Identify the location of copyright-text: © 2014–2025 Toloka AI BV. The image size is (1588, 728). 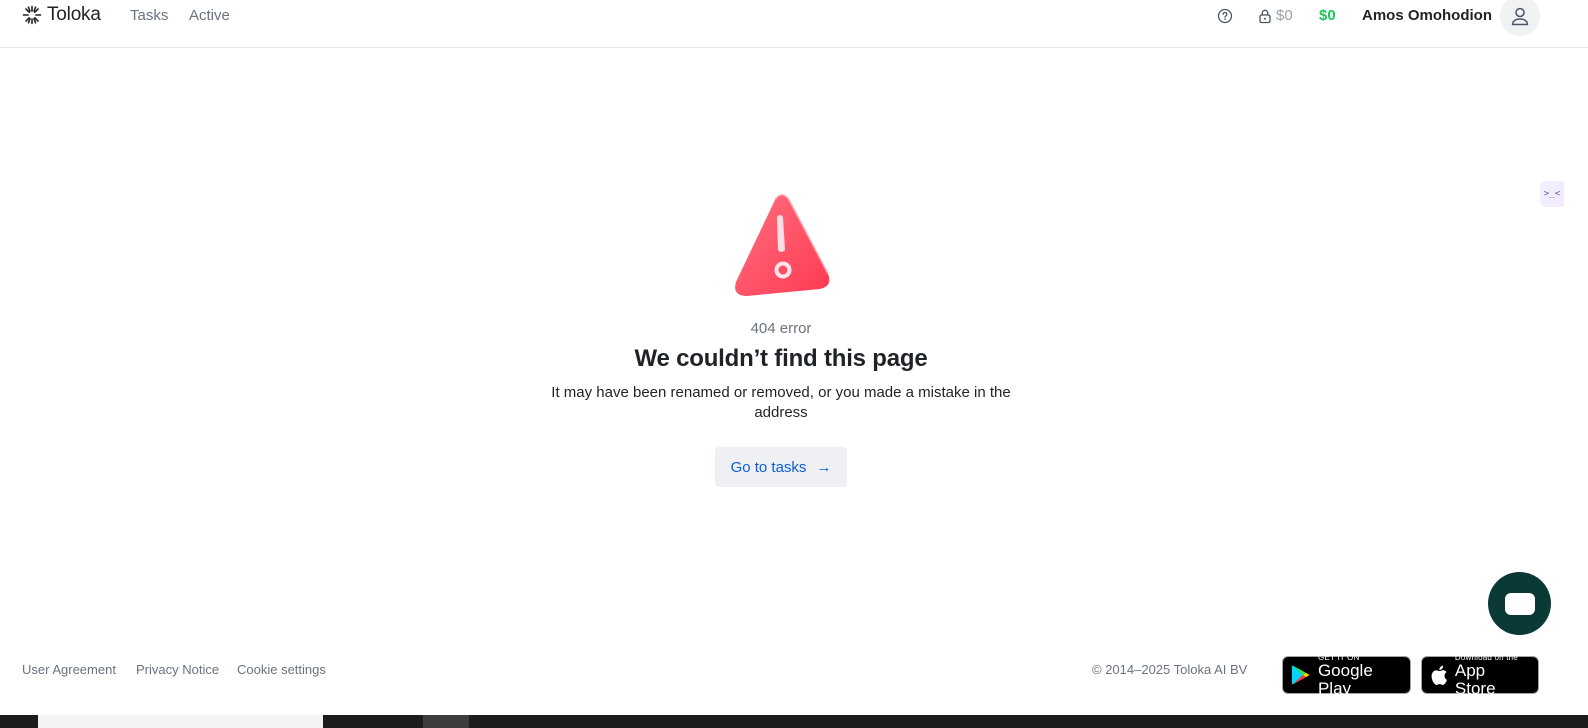
(1170, 669).